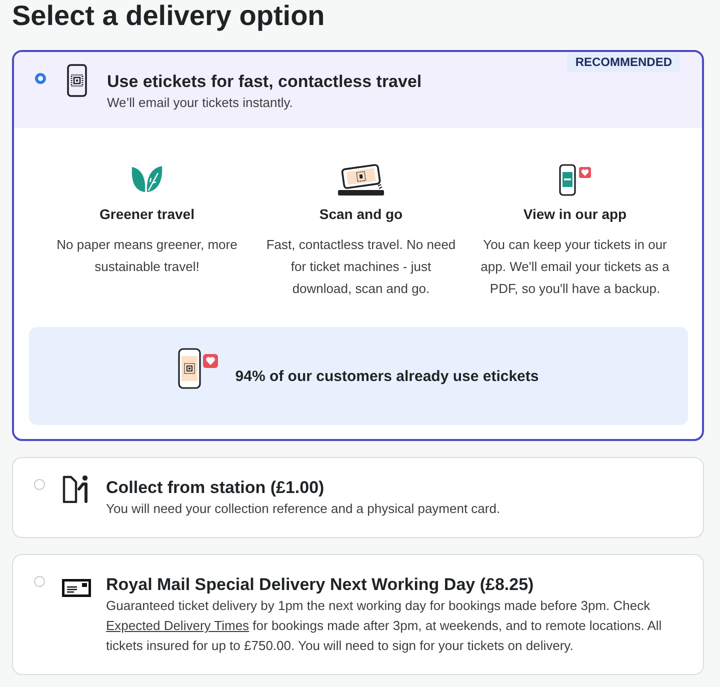 This screenshot has height=687, width=720. I want to click on feature-text: No paper means greener, more sustainable travel!, so click(147, 256).